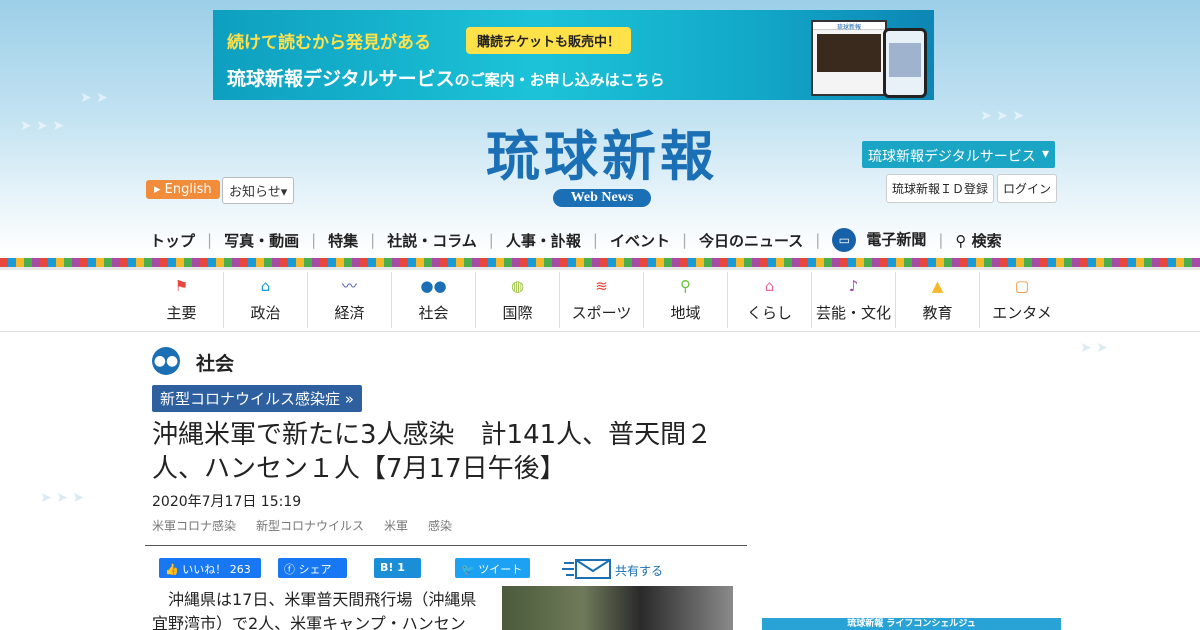 The image size is (1200, 630). What do you see at coordinates (350, 300) in the screenshot?
I see `cat-economy: 〰経済` at bounding box center [350, 300].